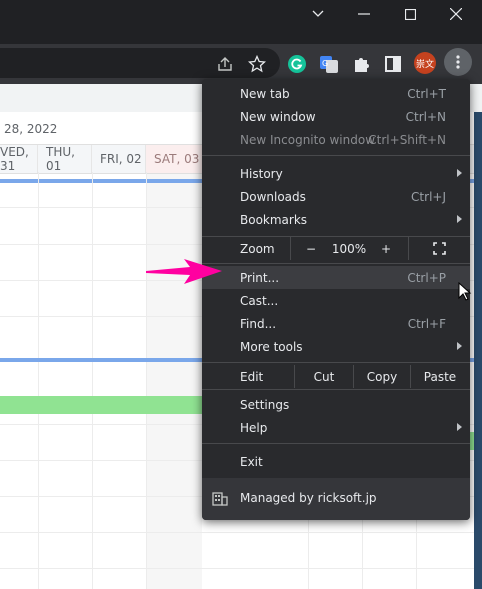  What do you see at coordinates (220, 500) in the screenshot?
I see `building-icon` at bounding box center [220, 500].